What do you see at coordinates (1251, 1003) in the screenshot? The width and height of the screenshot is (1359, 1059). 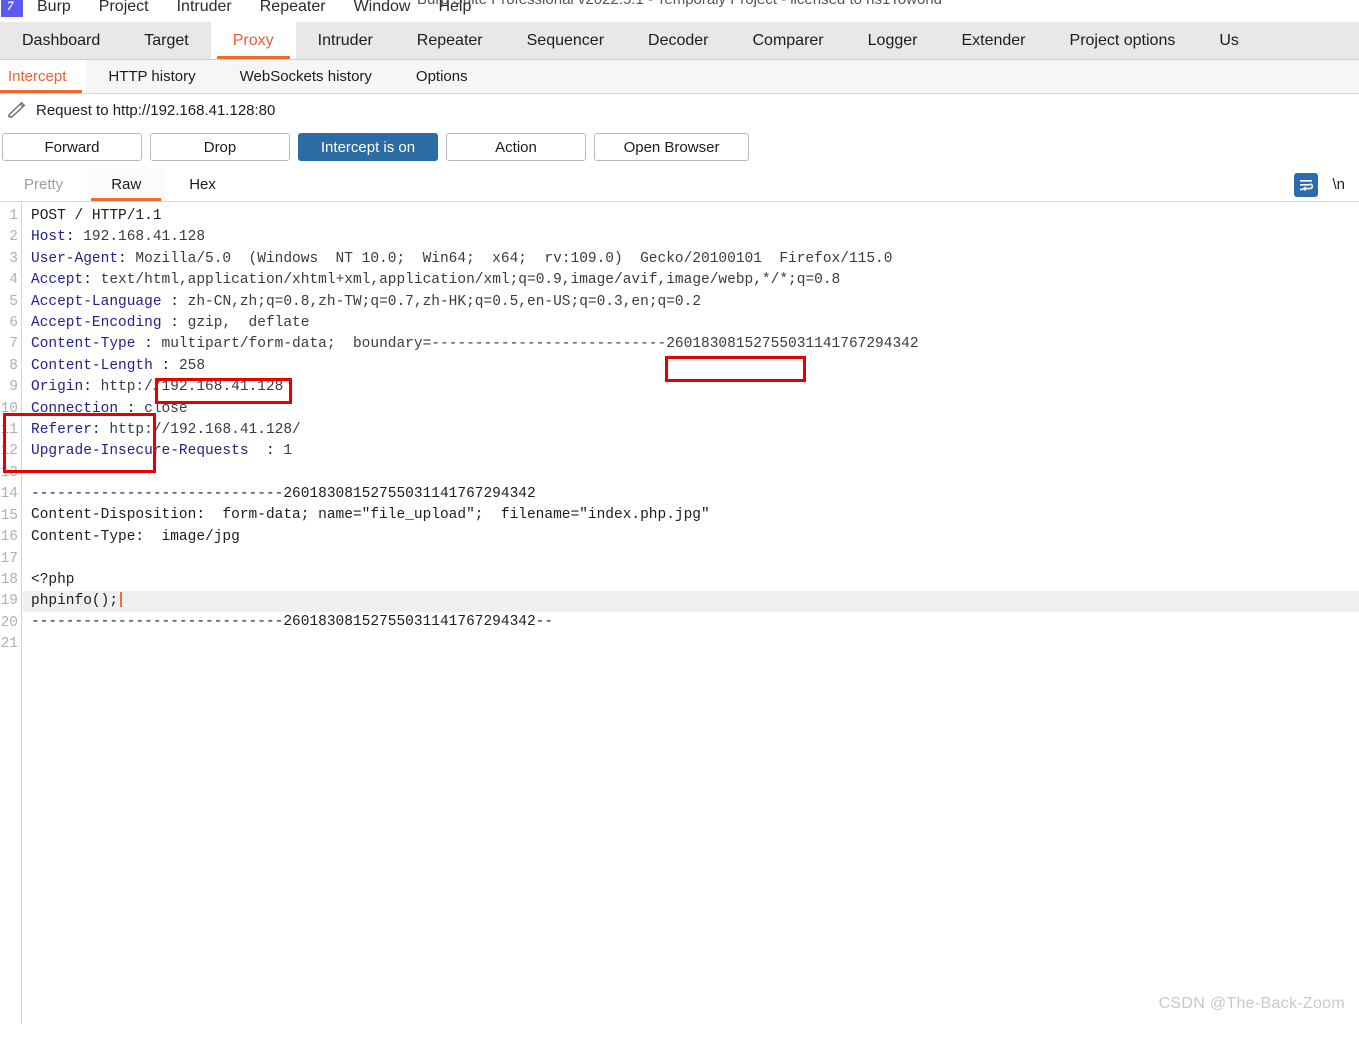 I see `watermark: CSDN @The-Back-Zoom` at bounding box center [1251, 1003].